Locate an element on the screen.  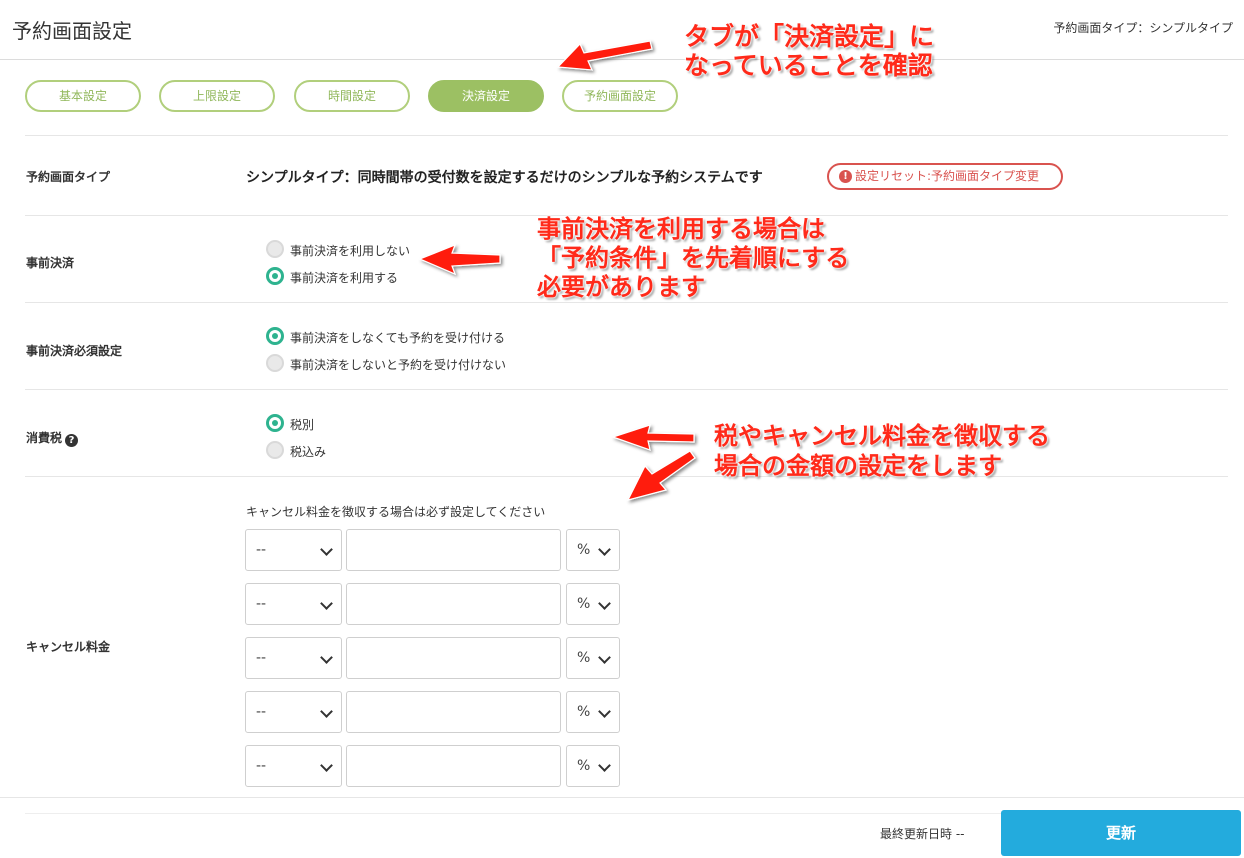
radio-label: 税込み is located at coordinates (308, 452).